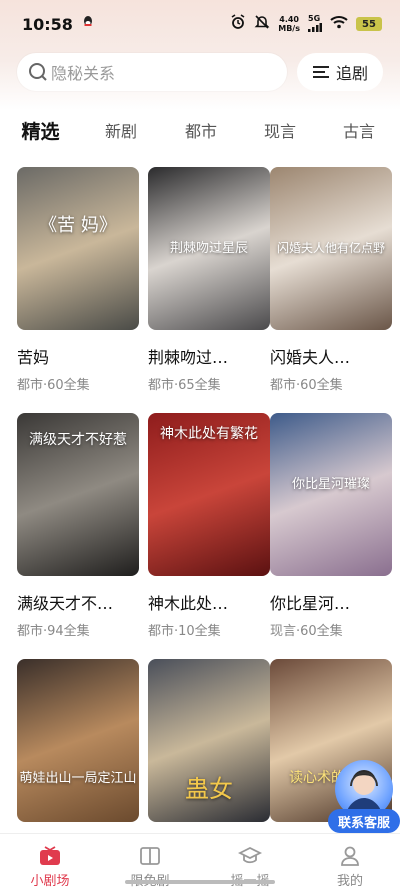 The width and height of the screenshot is (400, 889). What do you see at coordinates (262, 24) in the screenshot?
I see `mute-icon` at bounding box center [262, 24].